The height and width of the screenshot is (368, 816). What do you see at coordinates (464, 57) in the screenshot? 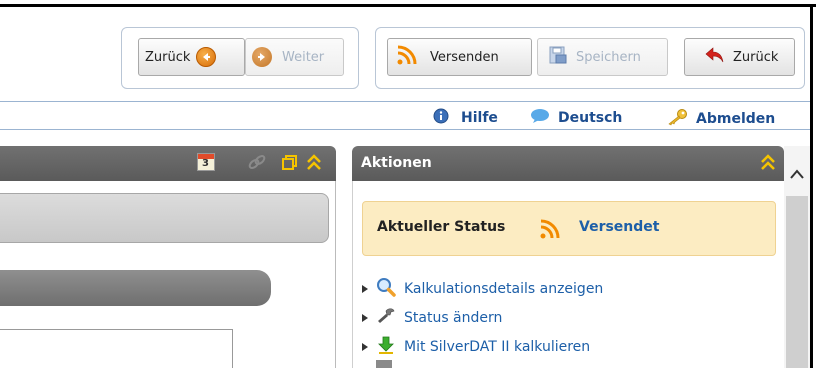
I see `send-button-label: Versenden` at bounding box center [464, 57].